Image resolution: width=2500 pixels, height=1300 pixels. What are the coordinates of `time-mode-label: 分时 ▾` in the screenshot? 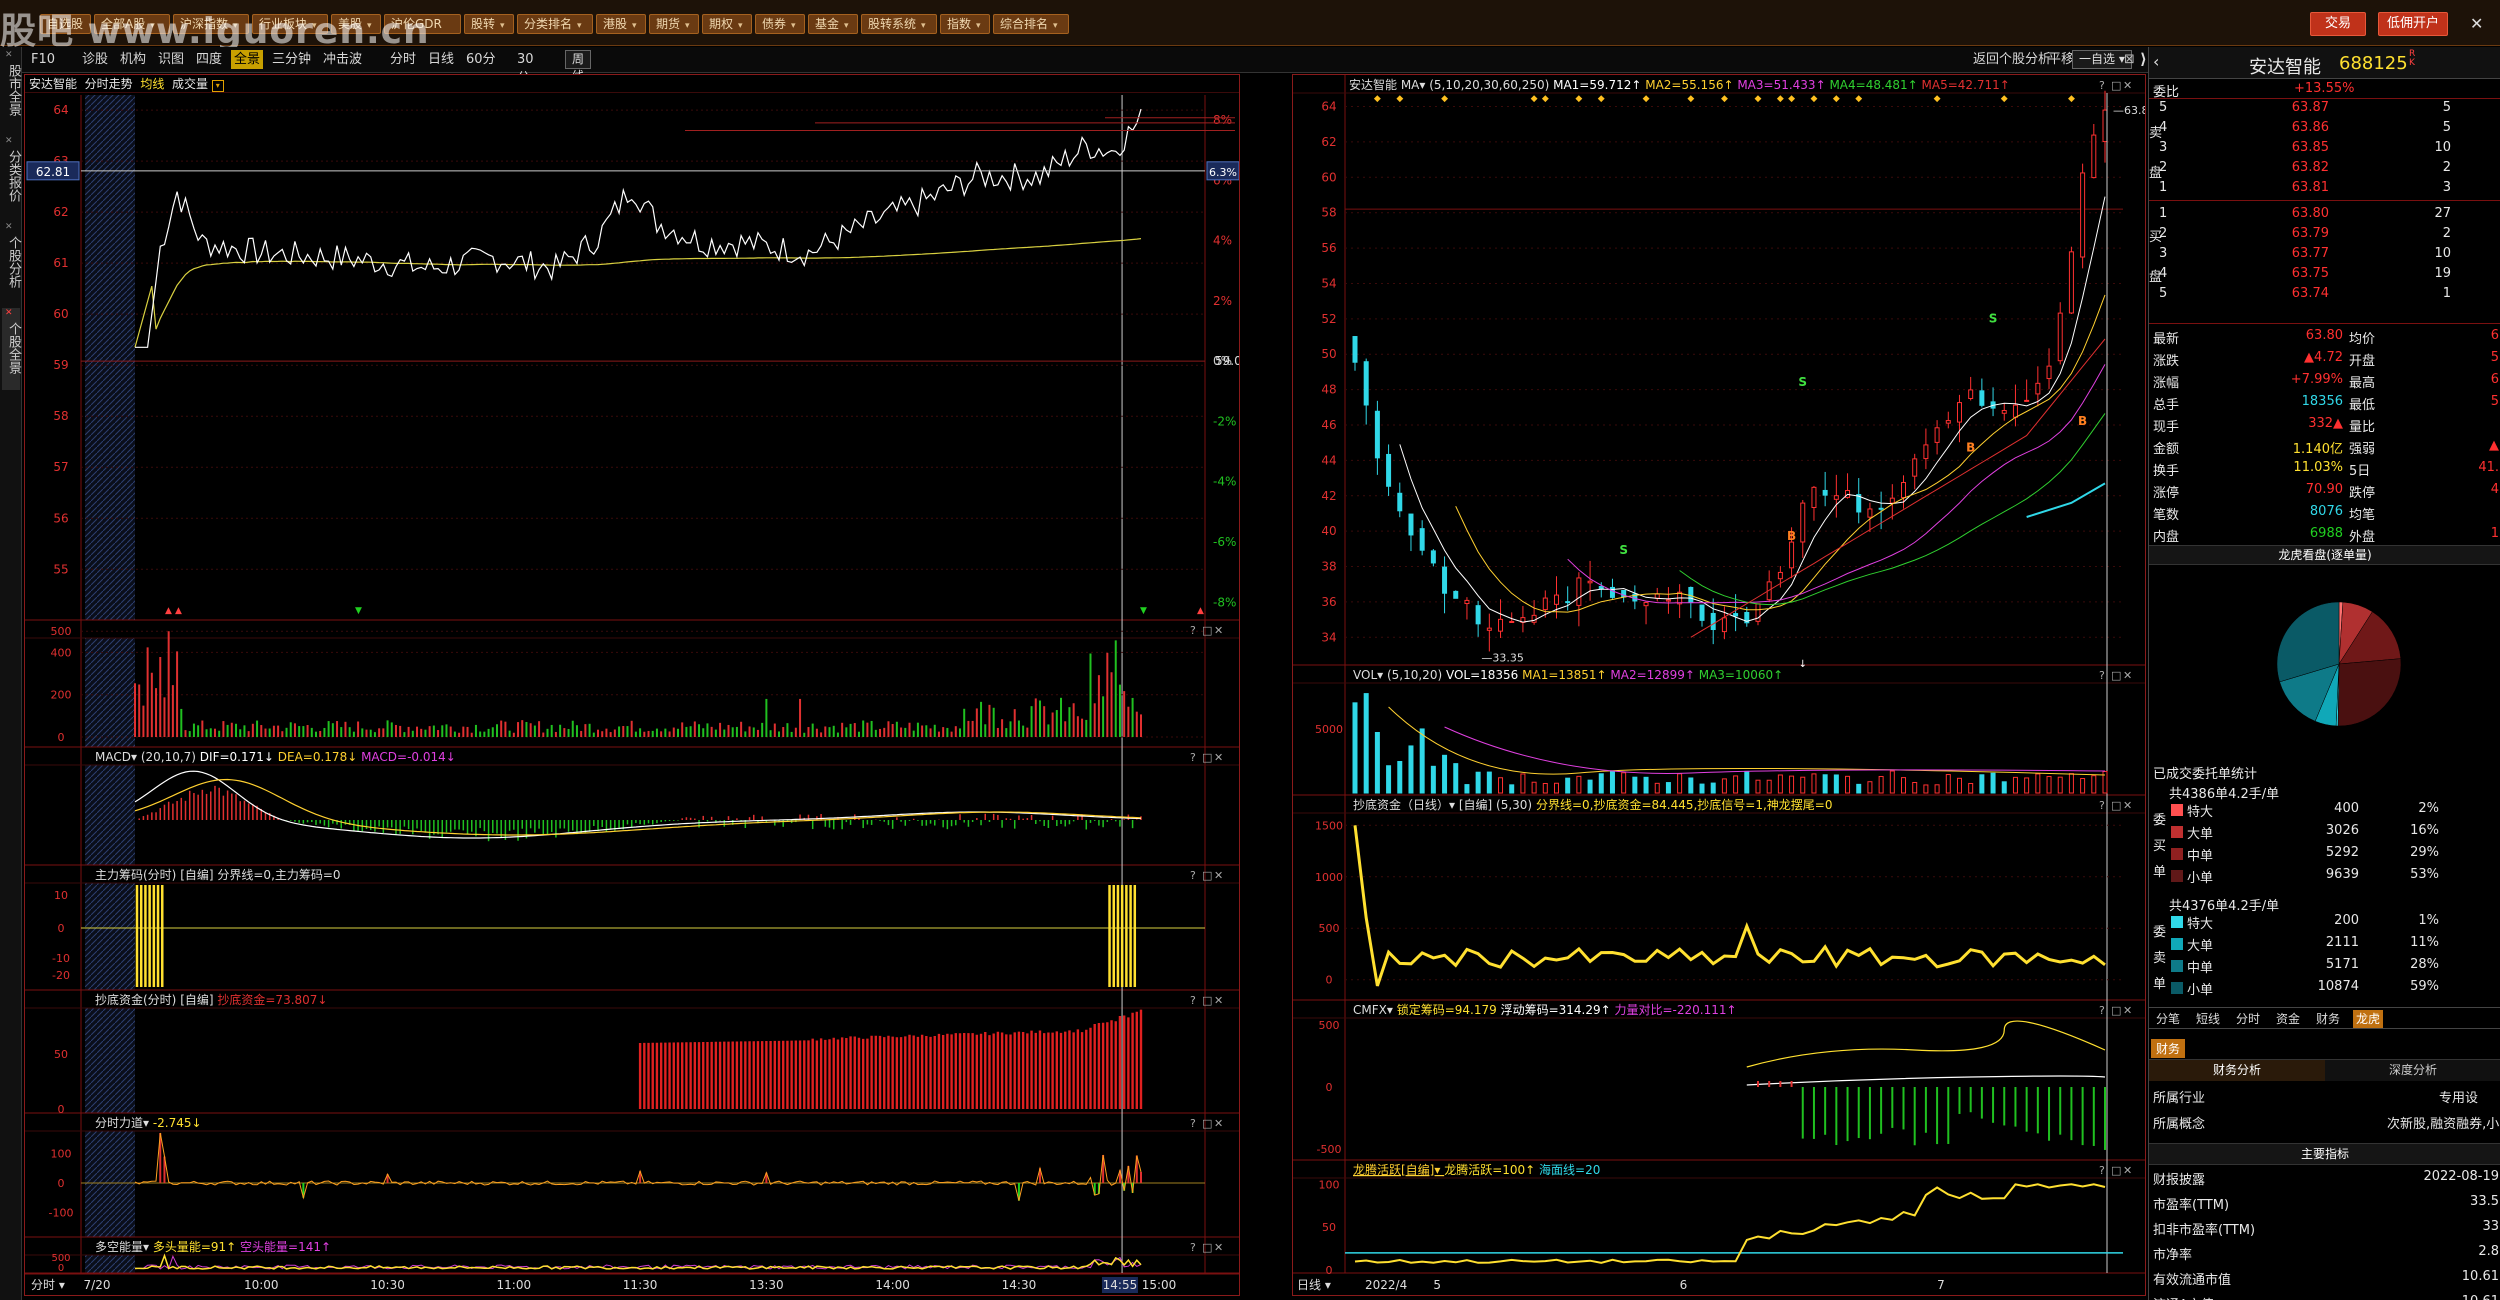 It's located at (48, 1285).